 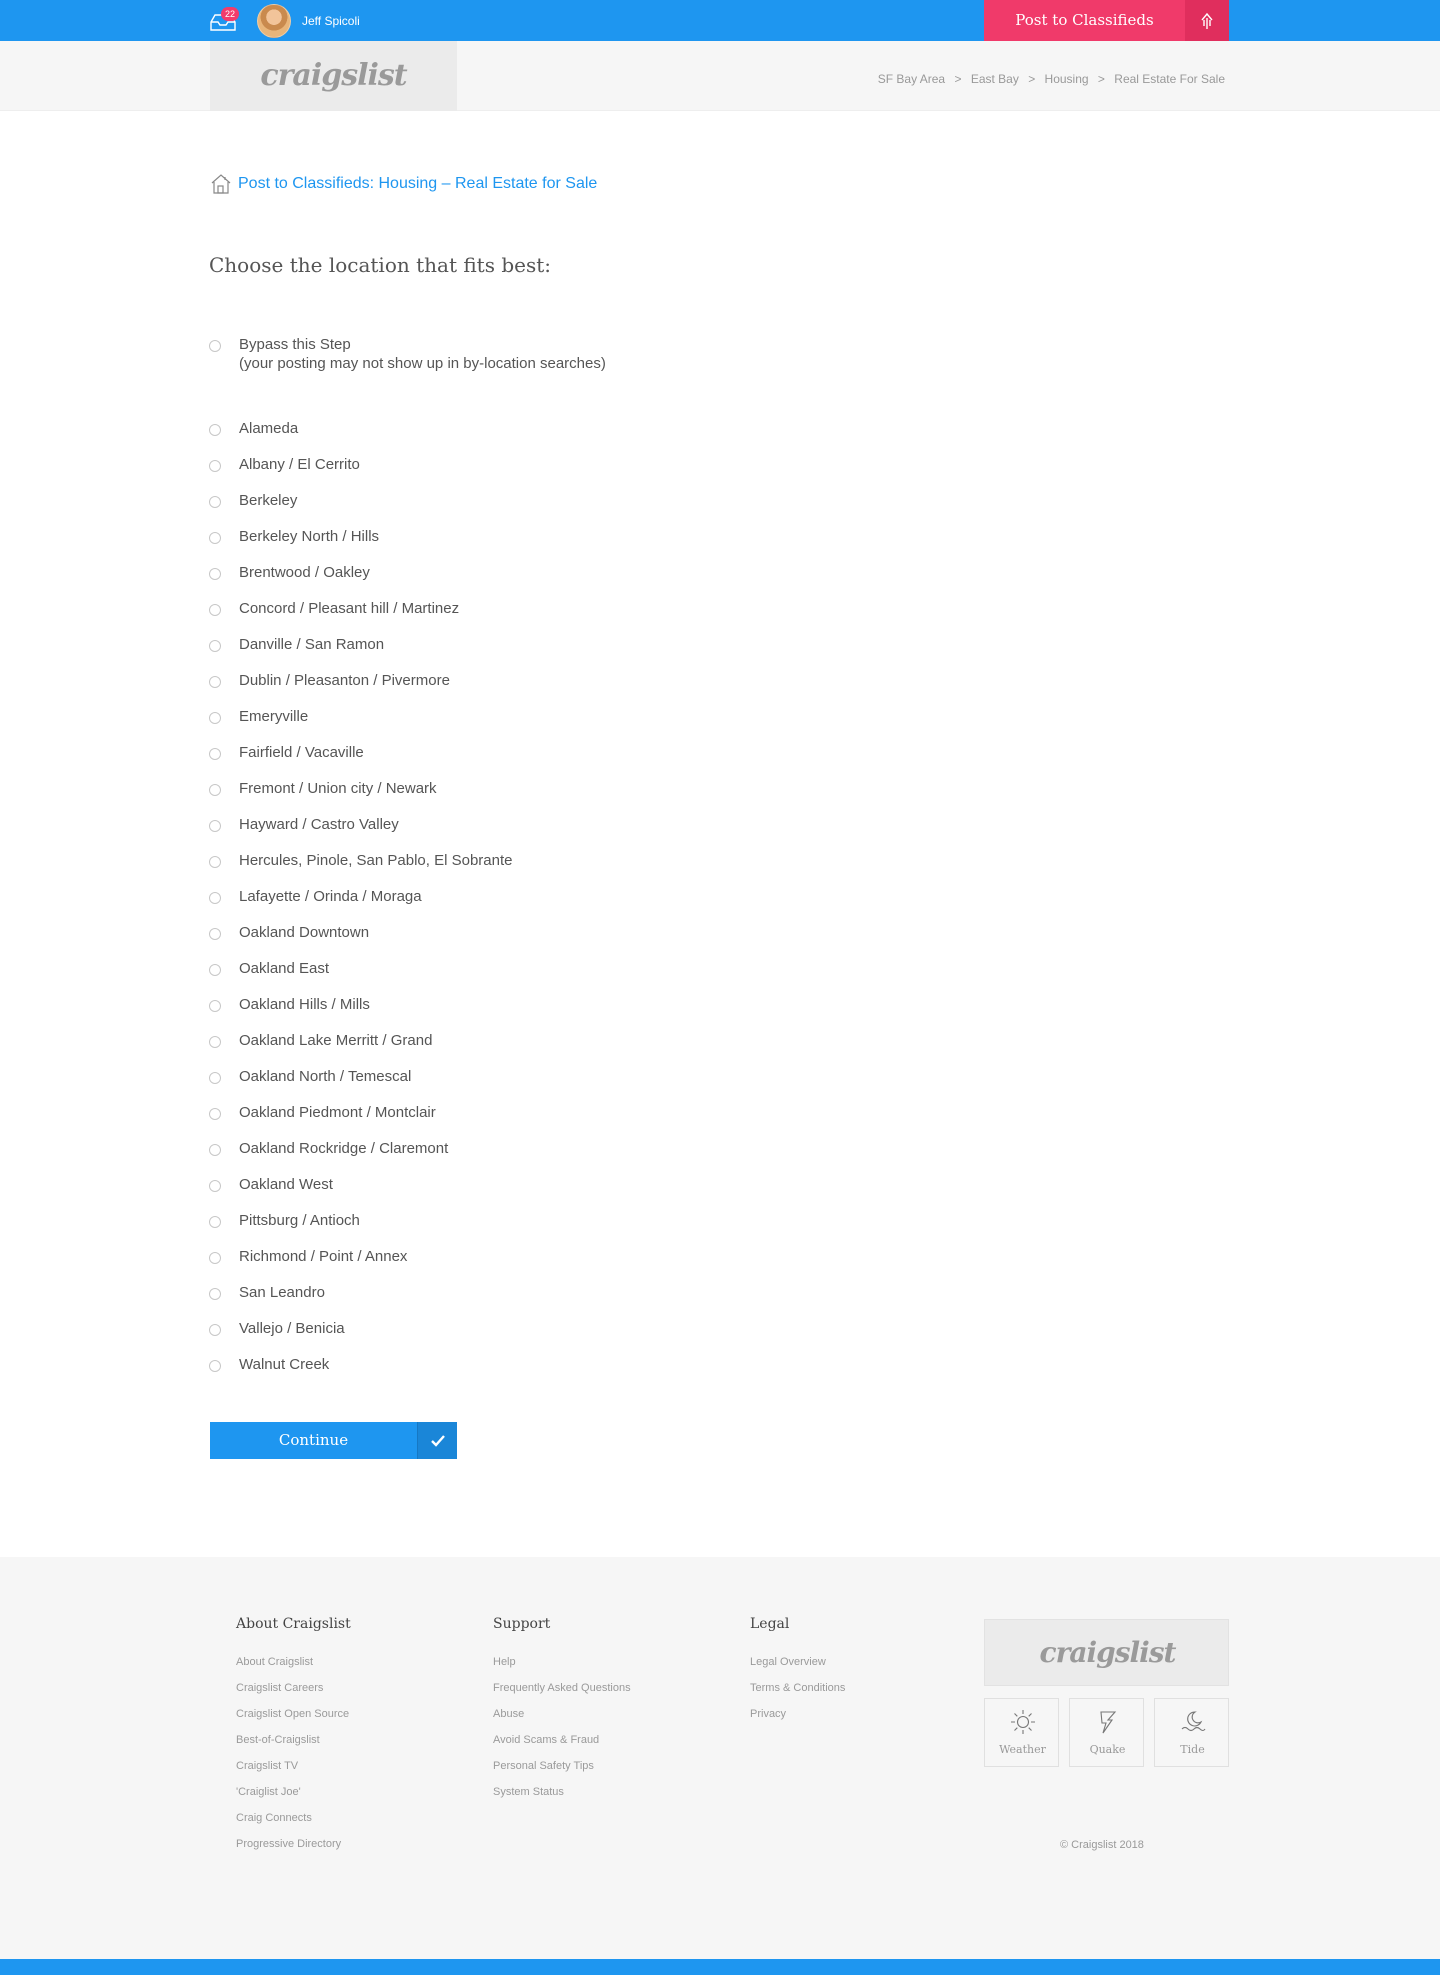 I want to click on location-option: Walnut Creek, so click(x=300, y=1372).